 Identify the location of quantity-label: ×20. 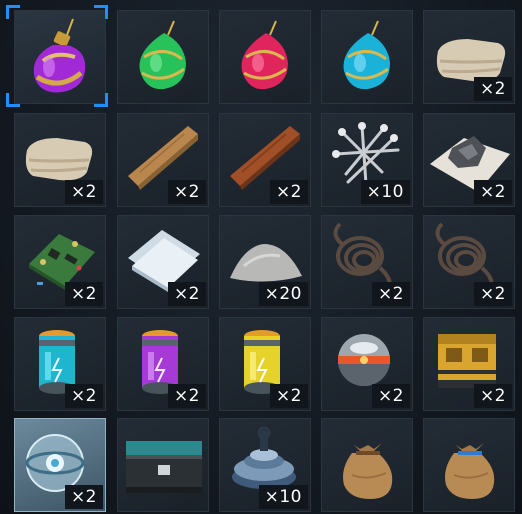
(283, 294).